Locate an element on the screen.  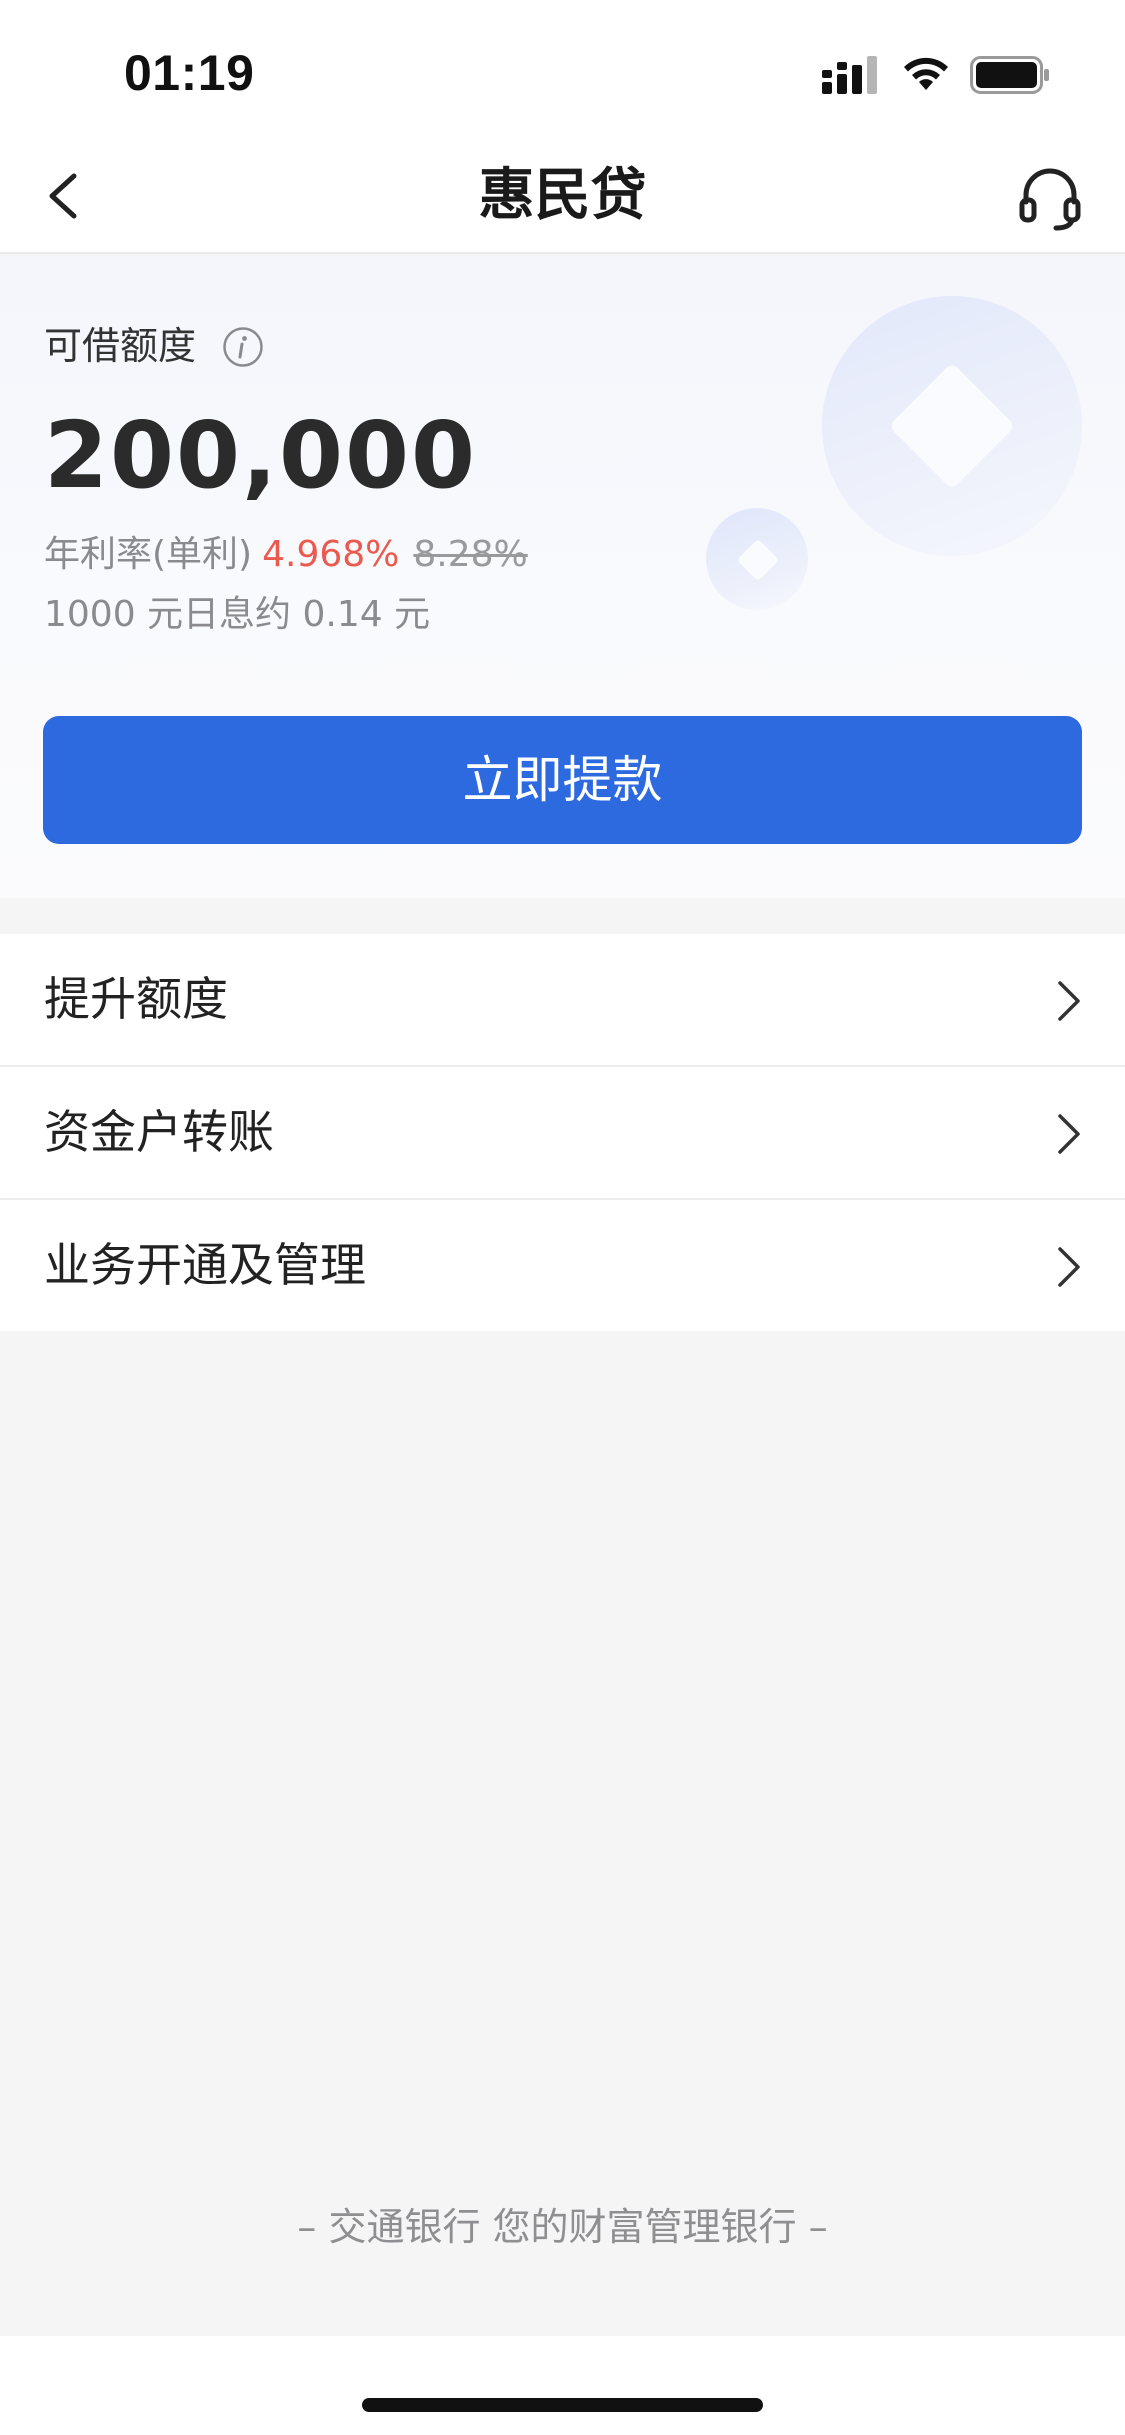
footer-slogan: – 交通银行 您的财富管理银行 – is located at coordinates (562, 2227).